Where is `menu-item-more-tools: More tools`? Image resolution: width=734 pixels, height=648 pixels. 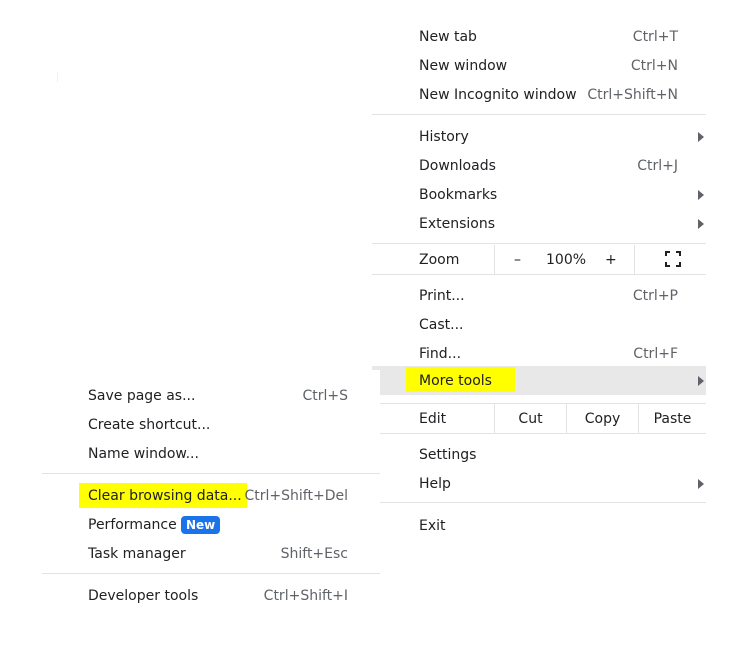
menu-item-more-tools: More tools is located at coordinates (539, 380).